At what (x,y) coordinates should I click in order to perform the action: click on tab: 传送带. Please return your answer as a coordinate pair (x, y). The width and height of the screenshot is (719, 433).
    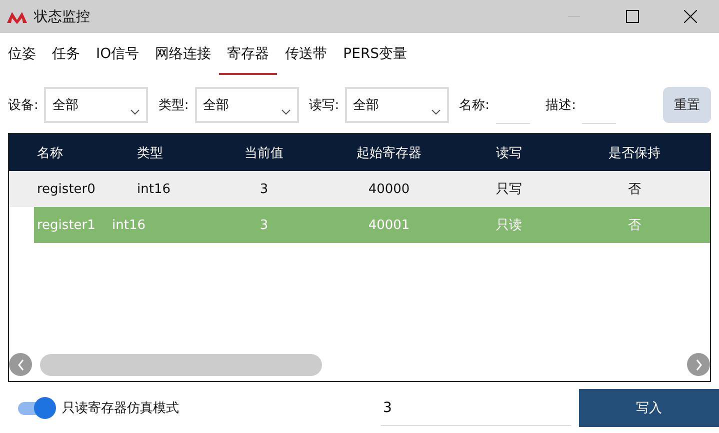
    Looking at the image, I should click on (306, 55).